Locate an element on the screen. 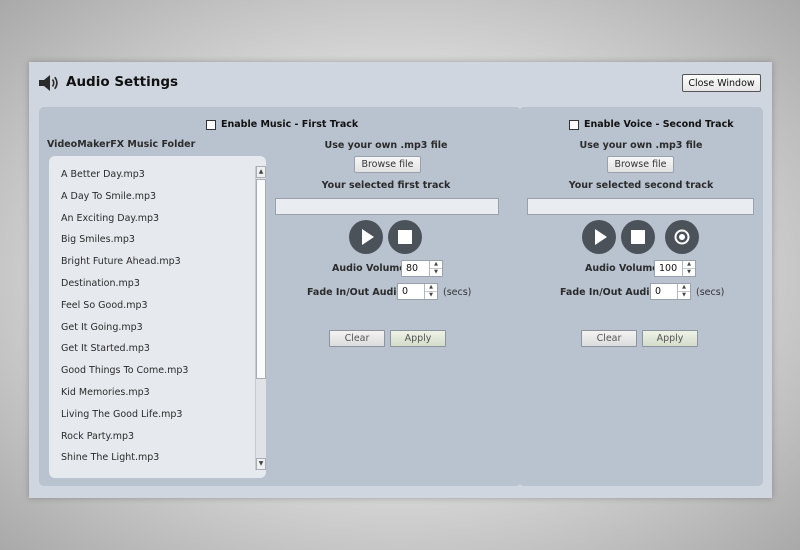  dialog-title: Audio Settings is located at coordinates (122, 82).